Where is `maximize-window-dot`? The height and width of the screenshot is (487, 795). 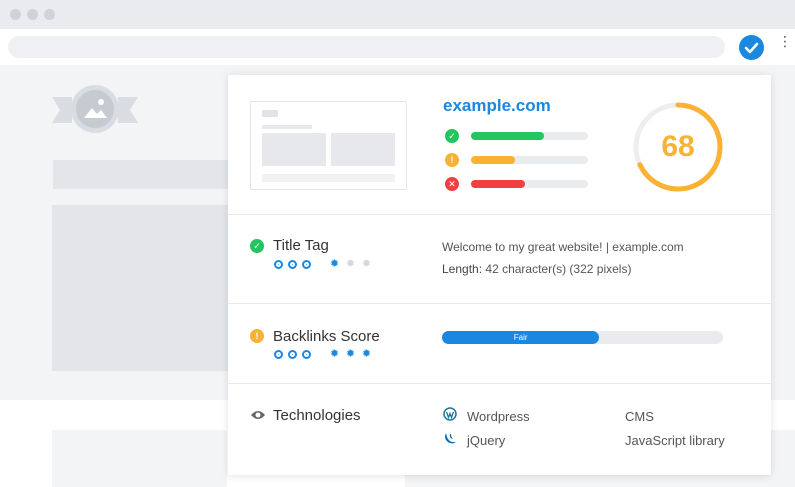 maximize-window-dot is located at coordinates (49, 14).